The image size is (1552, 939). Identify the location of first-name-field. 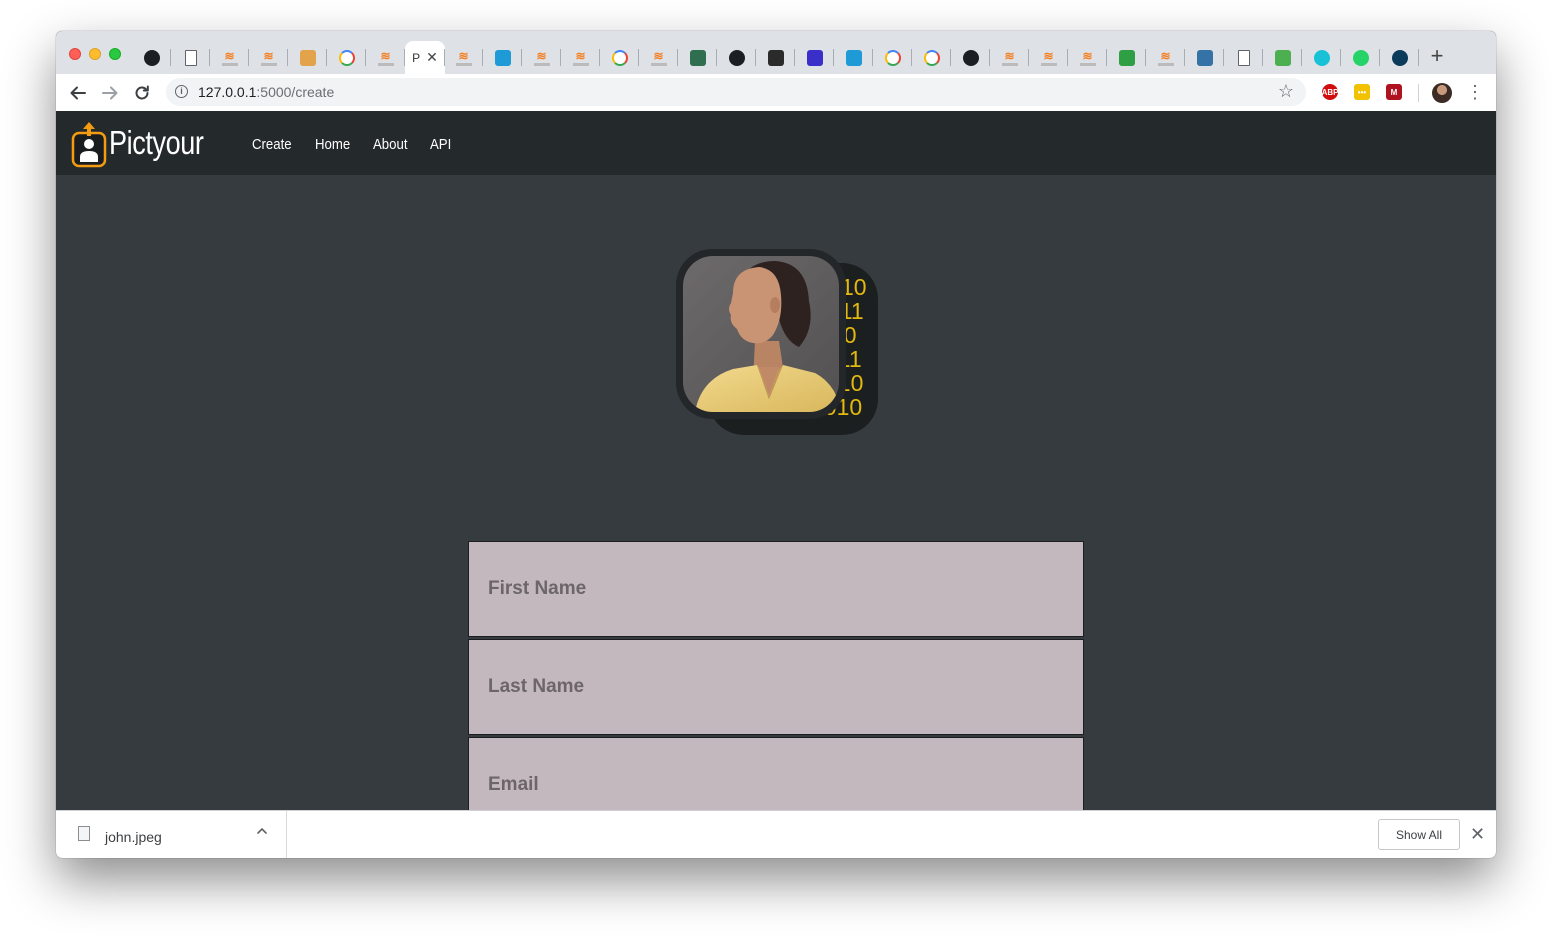
(776, 589).